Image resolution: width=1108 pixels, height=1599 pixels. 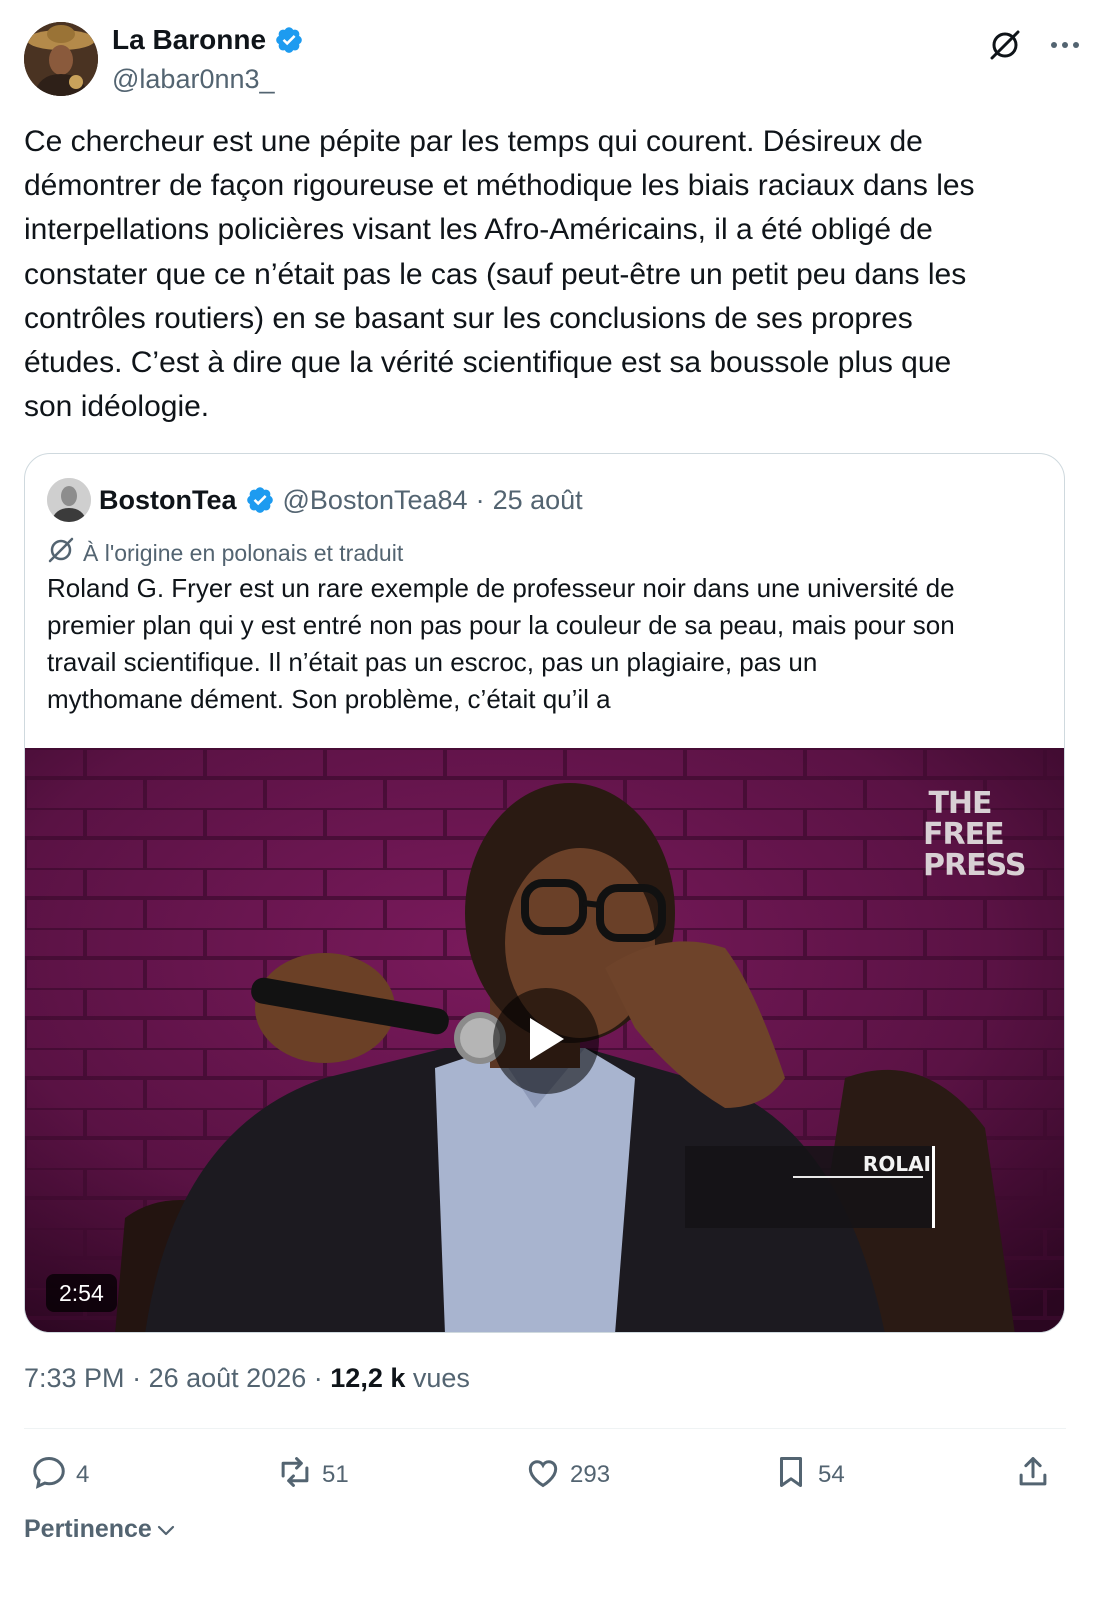 What do you see at coordinates (189, 40) in the screenshot?
I see `author-display-name: La Baronne` at bounding box center [189, 40].